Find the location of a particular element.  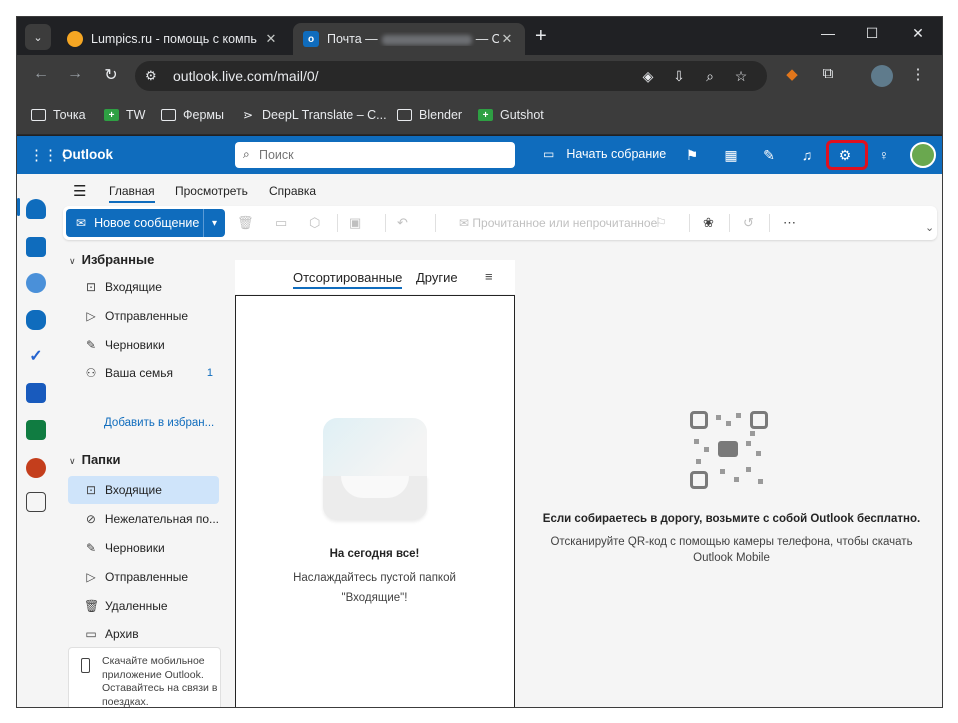

tab-lumpics: Lumpics.ru - помощь с компь ✕ is located at coordinates (173, 39).